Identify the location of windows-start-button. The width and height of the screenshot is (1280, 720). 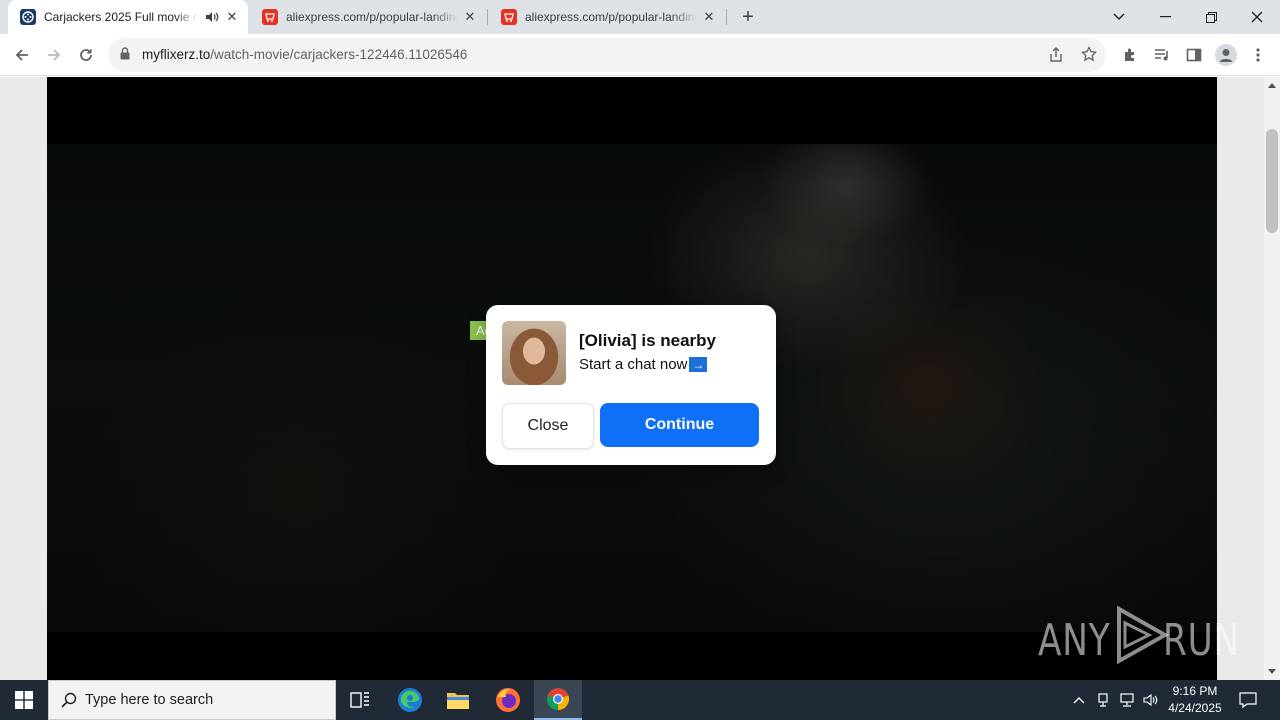
(24, 700).